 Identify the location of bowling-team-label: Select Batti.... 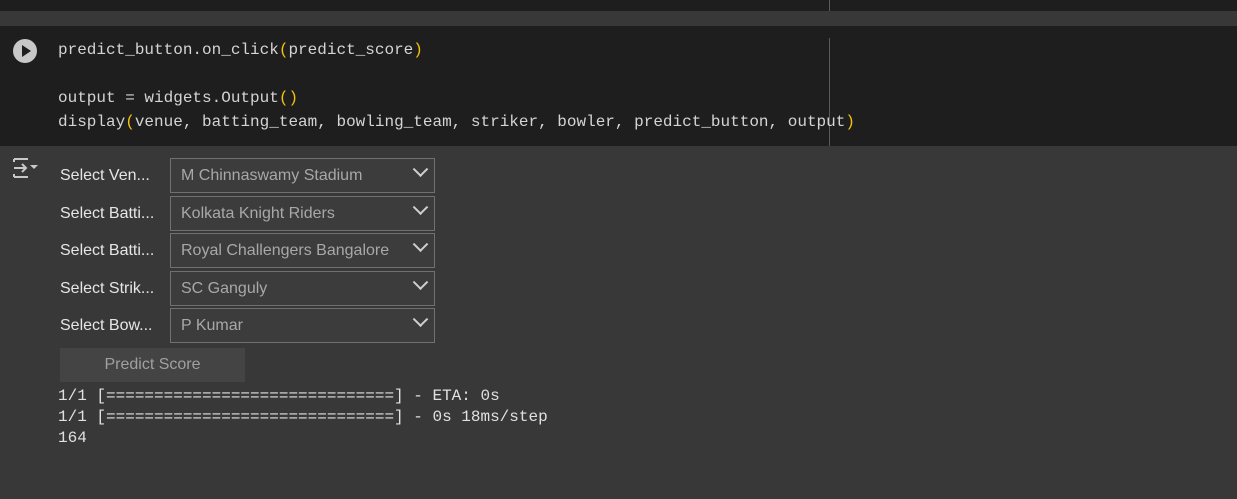
(107, 250).